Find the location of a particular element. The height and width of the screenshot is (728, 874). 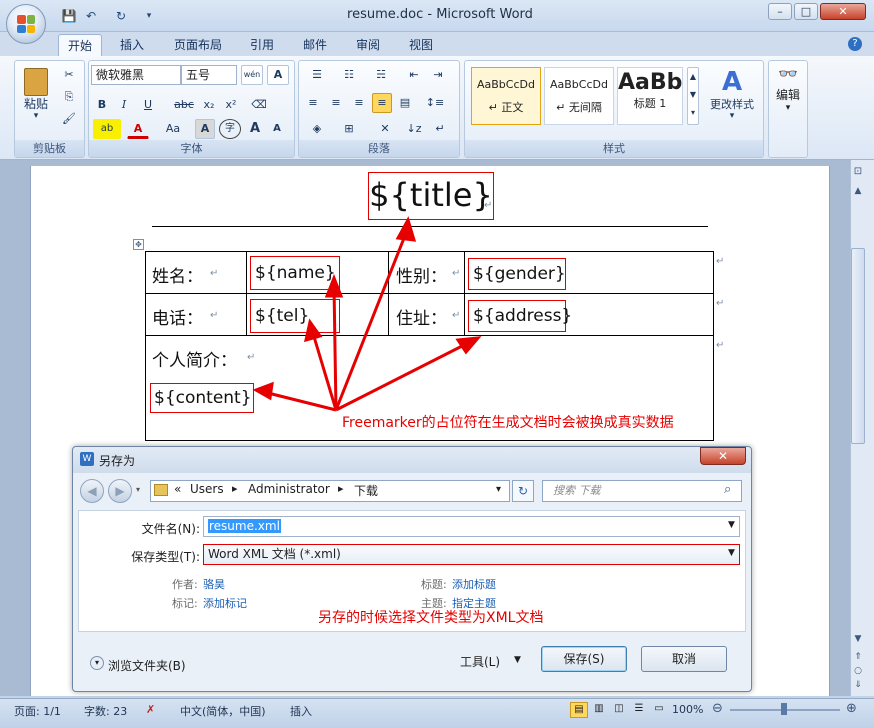

draft-icon: ▭ is located at coordinates (659, 710).